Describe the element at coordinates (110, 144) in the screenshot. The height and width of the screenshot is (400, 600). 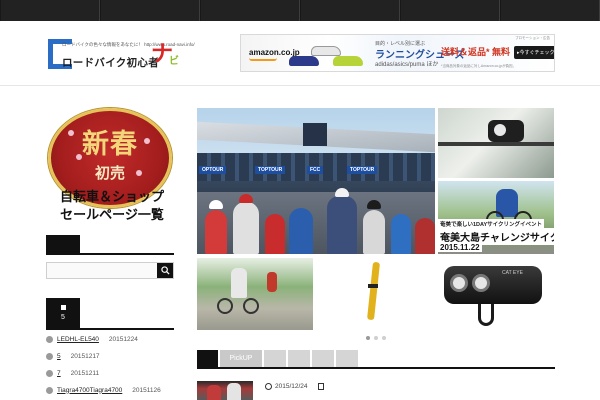
I see `promo-heading: 新春` at that location.